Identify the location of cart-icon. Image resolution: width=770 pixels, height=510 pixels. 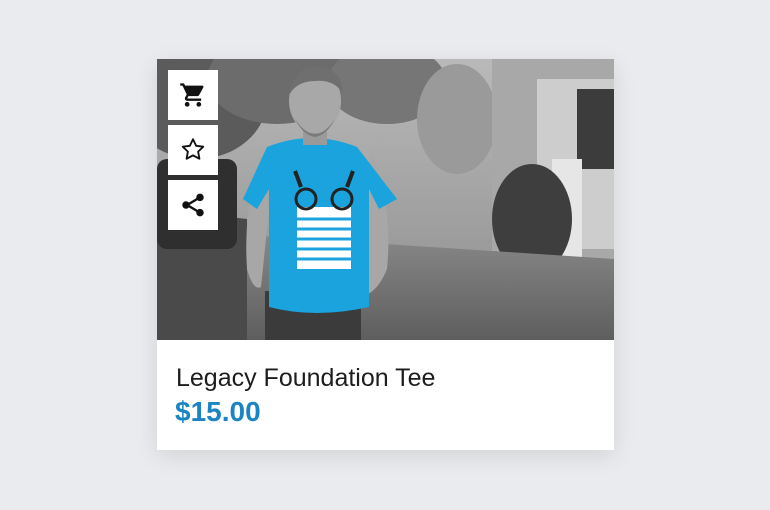
(192, 95).